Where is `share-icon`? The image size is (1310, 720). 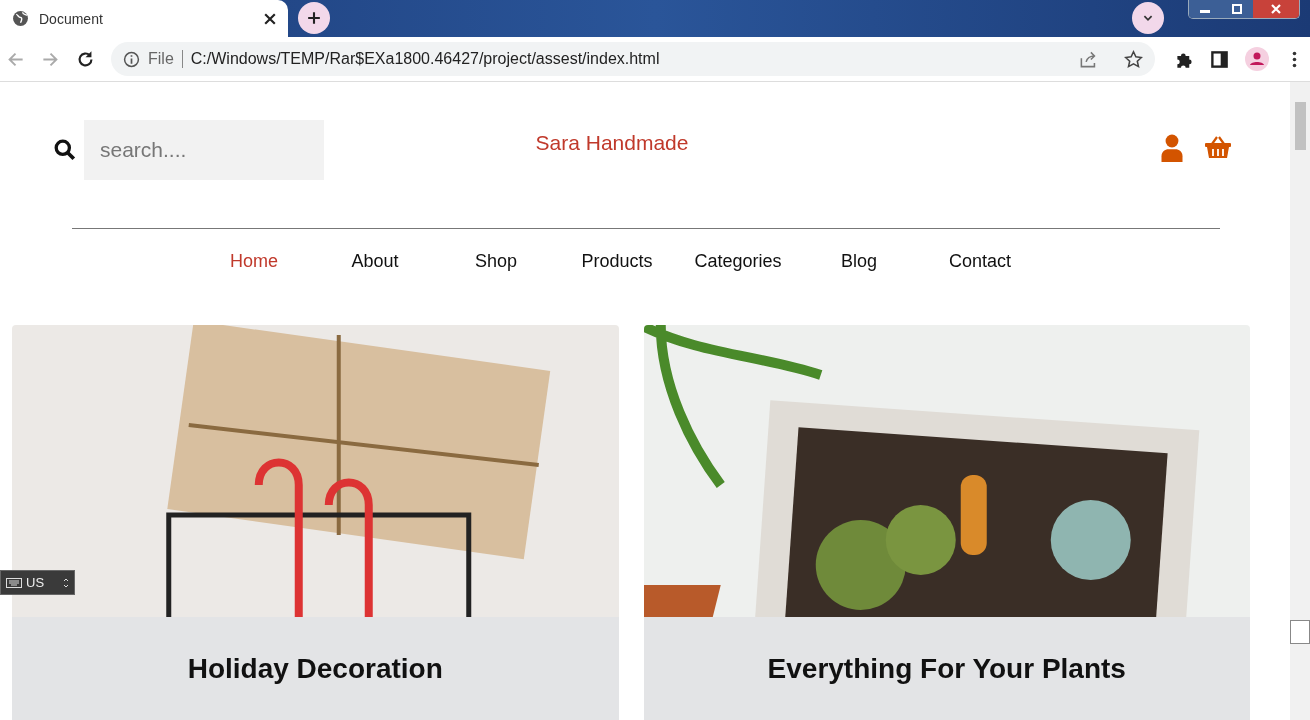
share-icon is located at coordinates (1088, 59).